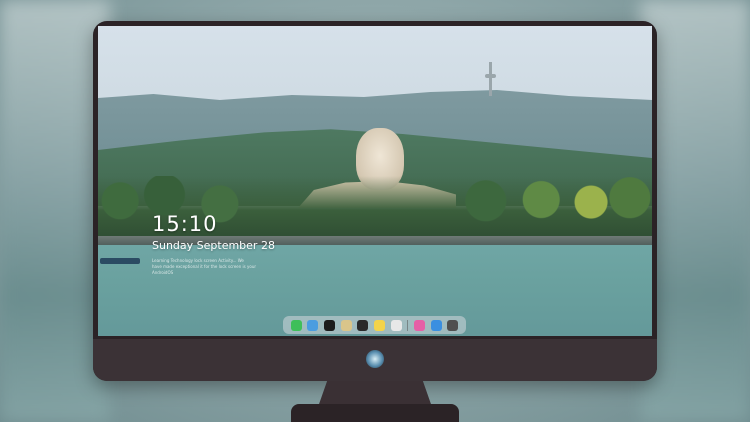  I want to click on messages-icon, so click(296, 325).